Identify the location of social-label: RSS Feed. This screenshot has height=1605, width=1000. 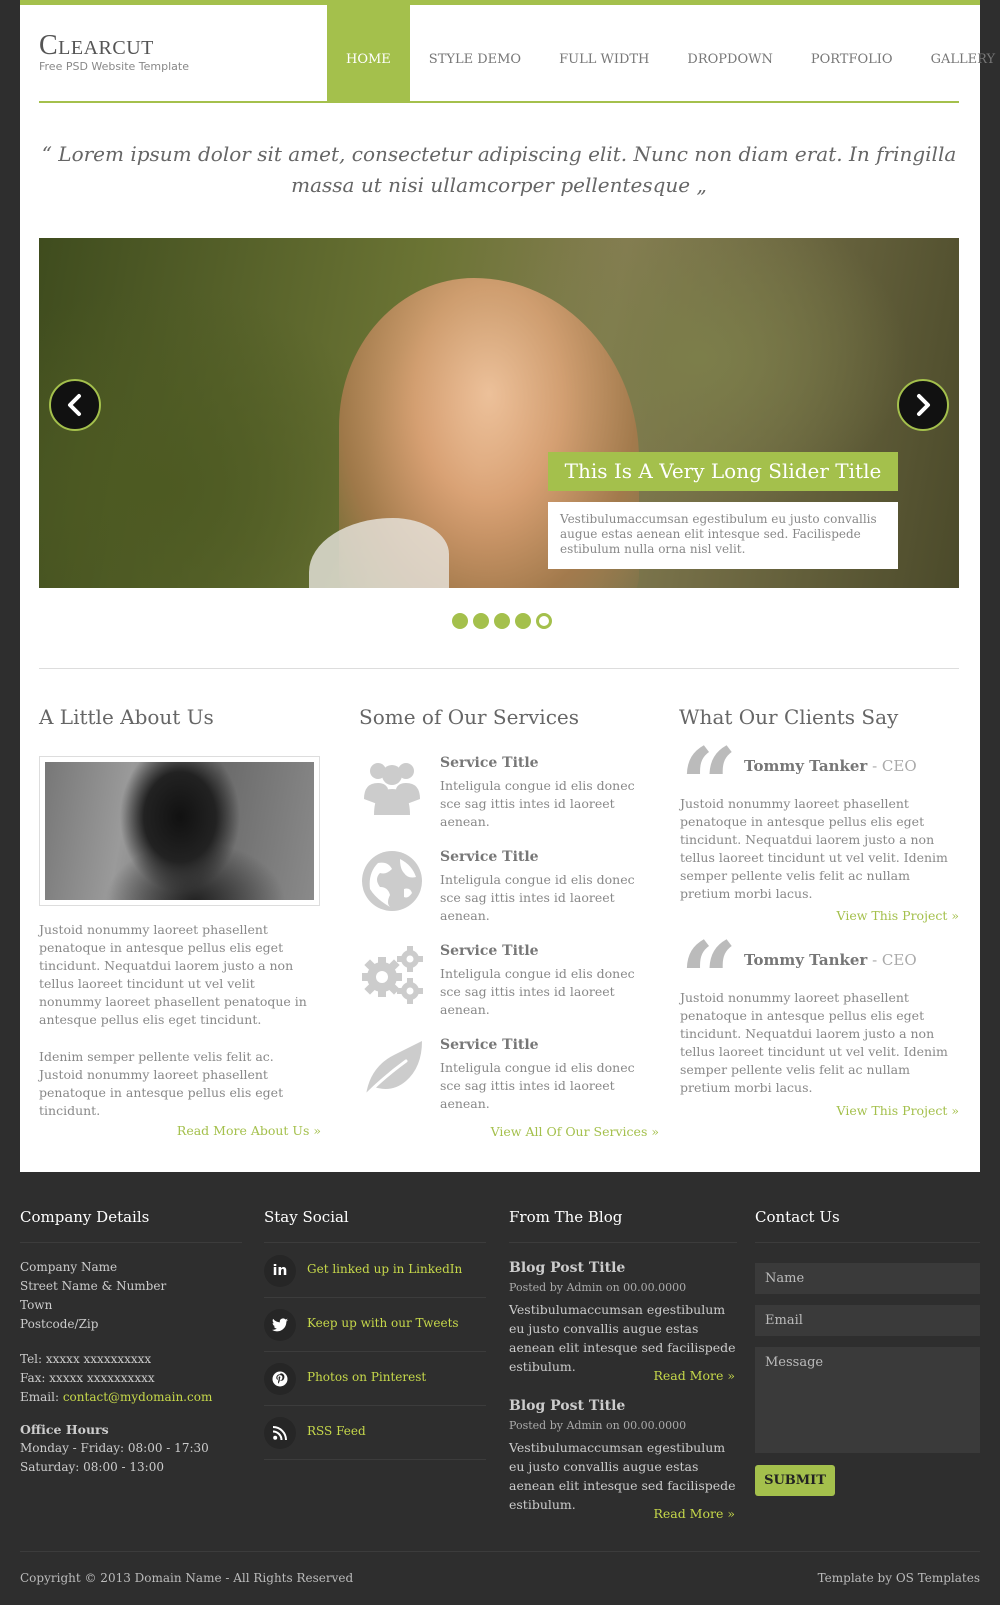
(336, 1431).